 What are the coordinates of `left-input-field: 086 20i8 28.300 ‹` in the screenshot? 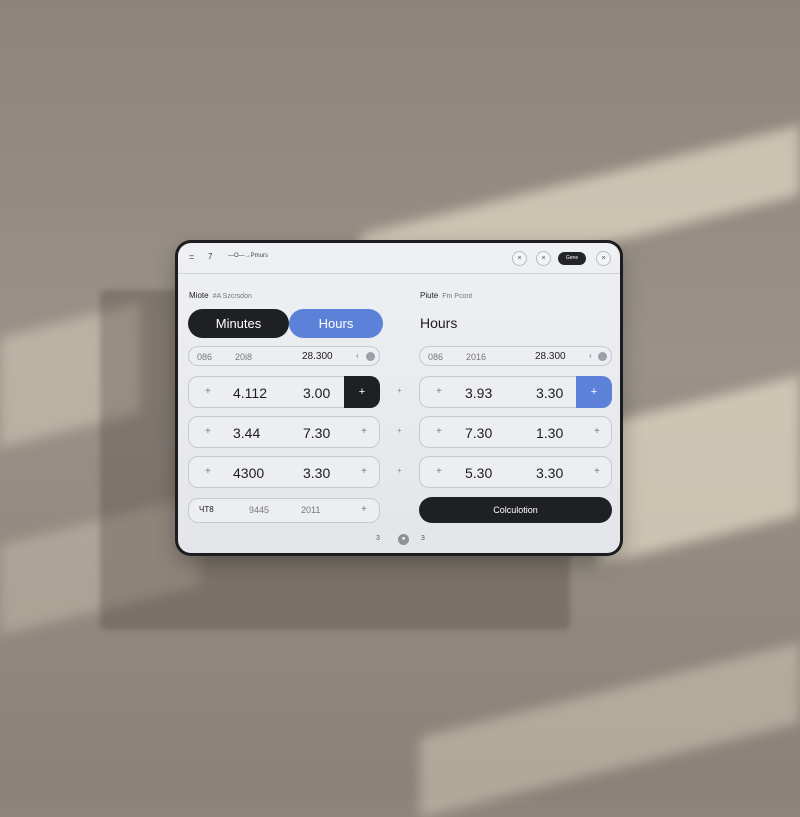 It's located at (284, 356).